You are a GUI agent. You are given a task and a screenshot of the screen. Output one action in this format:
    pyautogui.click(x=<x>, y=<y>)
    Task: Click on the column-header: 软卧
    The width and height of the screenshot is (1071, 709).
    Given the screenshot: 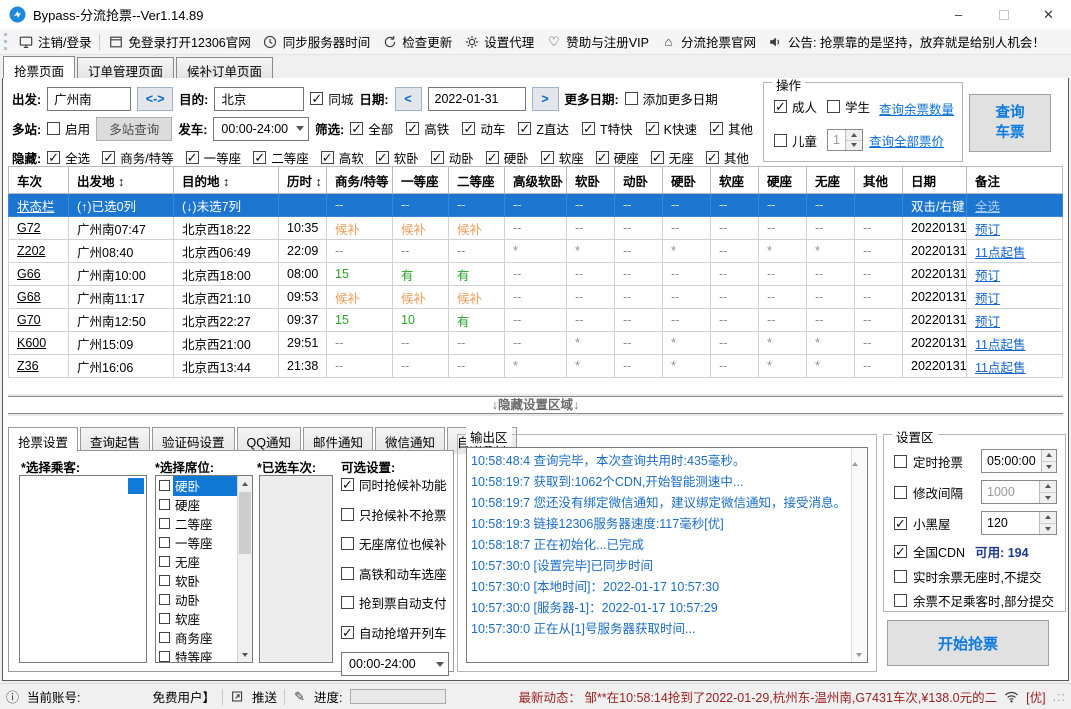 What is the action you would take?
    pyautogui.click(x=590, y=180)
    